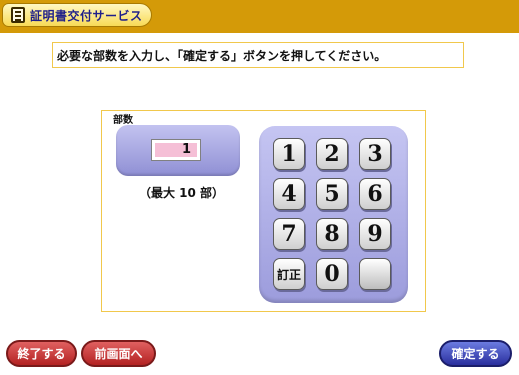 The width and height of the screenshot is (519, 375). Describe the element at coordinates (375, 154) in the screenshot. I see `key-3: 3` at that location.